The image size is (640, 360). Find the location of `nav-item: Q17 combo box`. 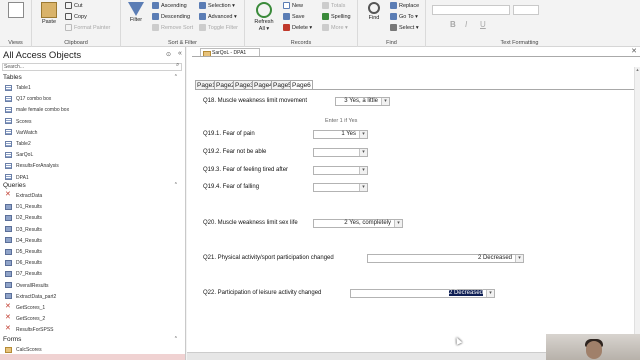

nav-item: Q17 combo box is located at coordinates (28, 99).